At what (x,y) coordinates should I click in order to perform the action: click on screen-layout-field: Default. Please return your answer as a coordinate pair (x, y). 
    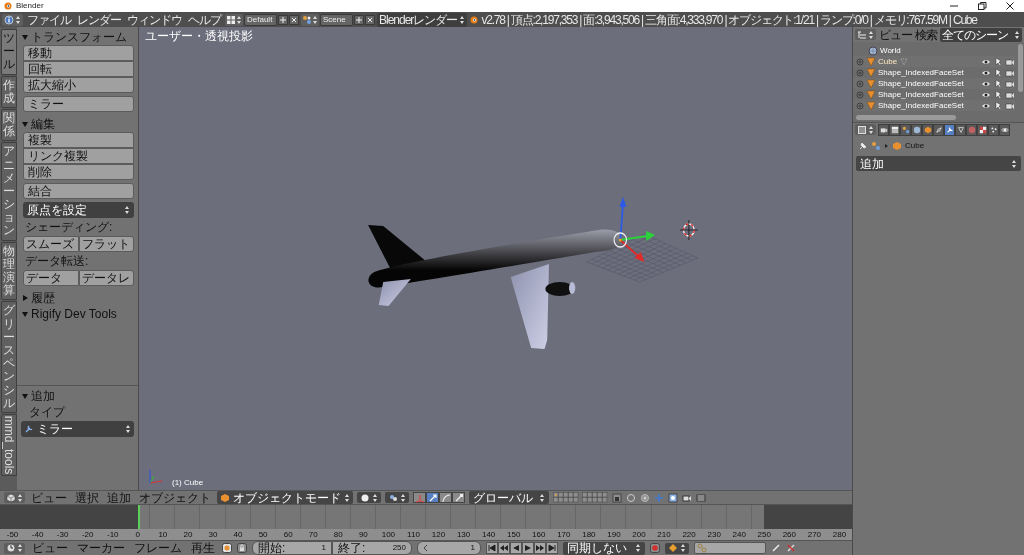
    Looking at the image, I should click on (260, 19).